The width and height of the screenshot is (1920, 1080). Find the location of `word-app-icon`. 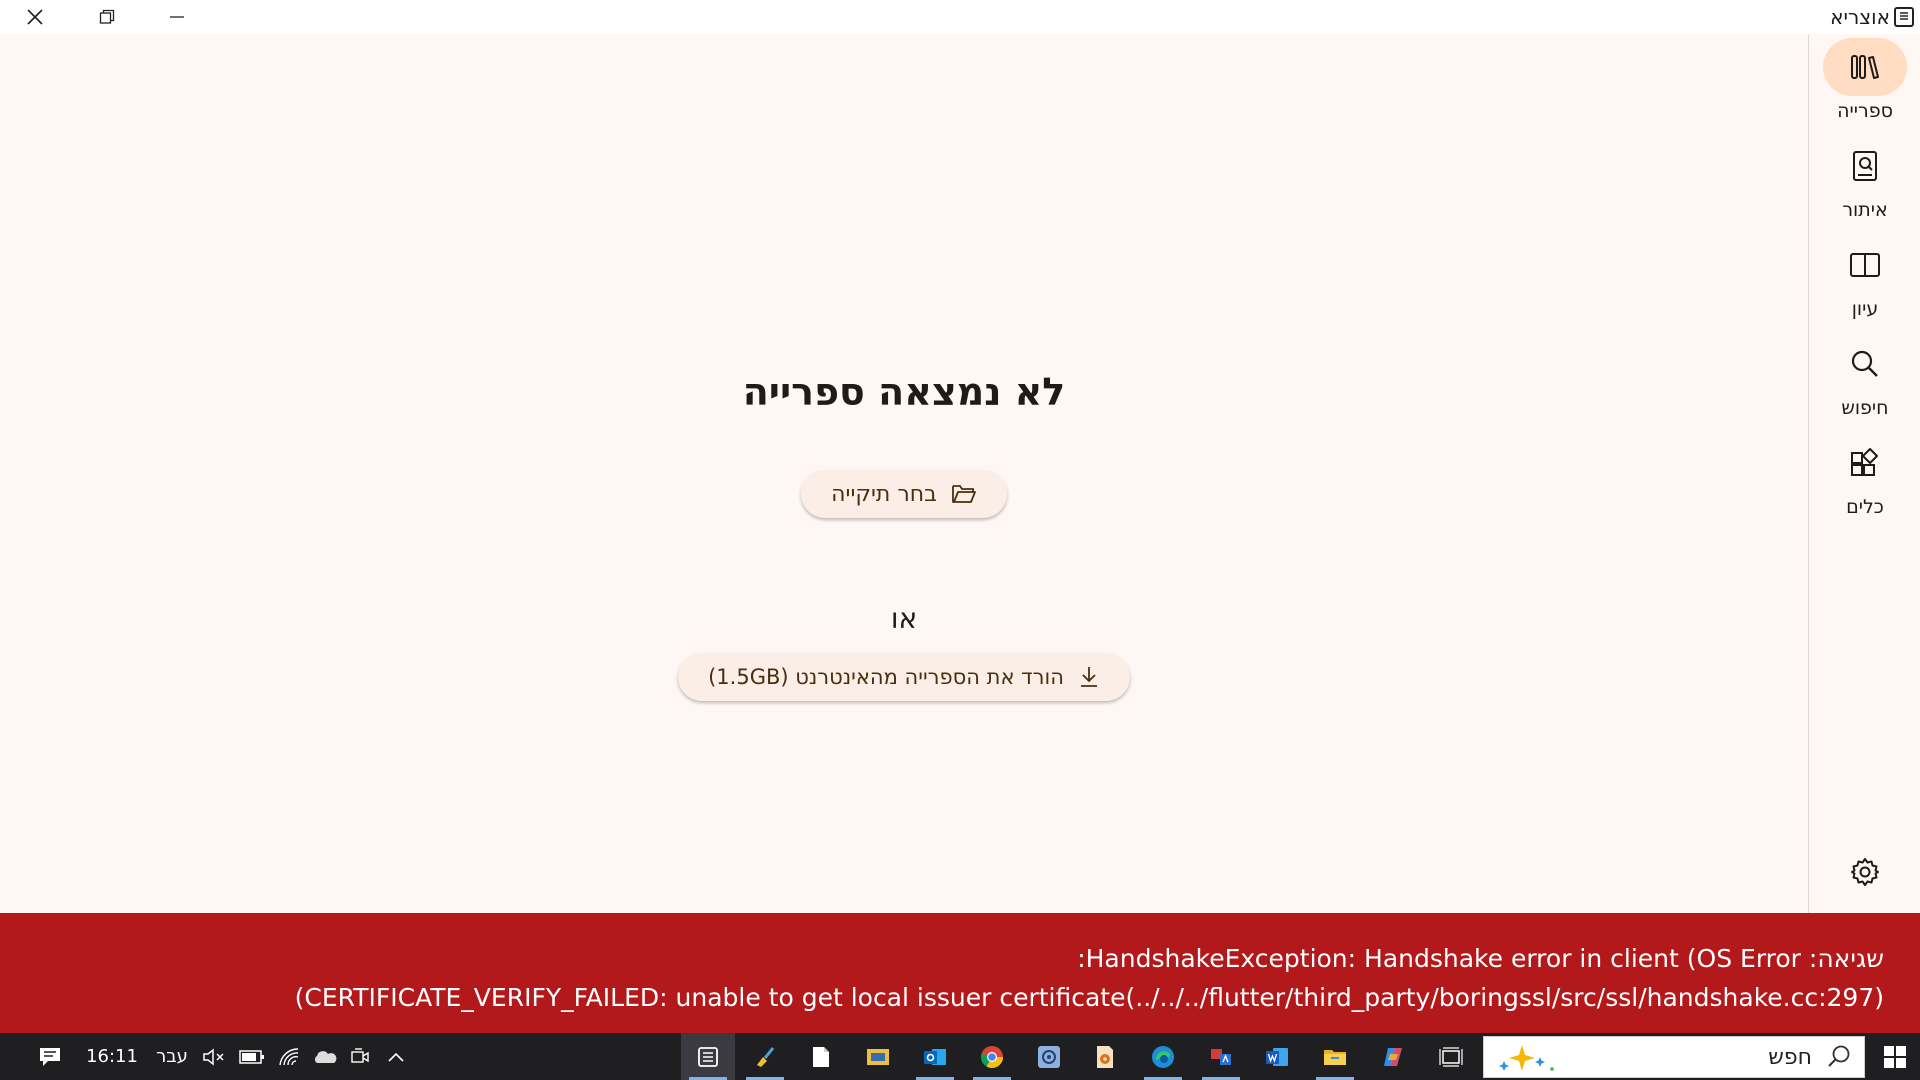

word-app-icon is located at coordinates (1277, 1056).